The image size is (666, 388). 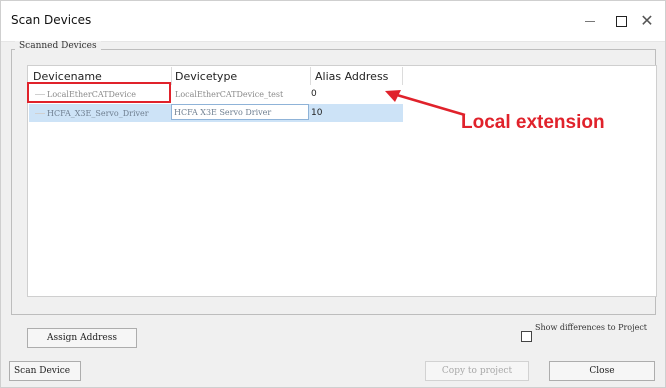 I want to click on highlight-box, so click(x=99, y=92).